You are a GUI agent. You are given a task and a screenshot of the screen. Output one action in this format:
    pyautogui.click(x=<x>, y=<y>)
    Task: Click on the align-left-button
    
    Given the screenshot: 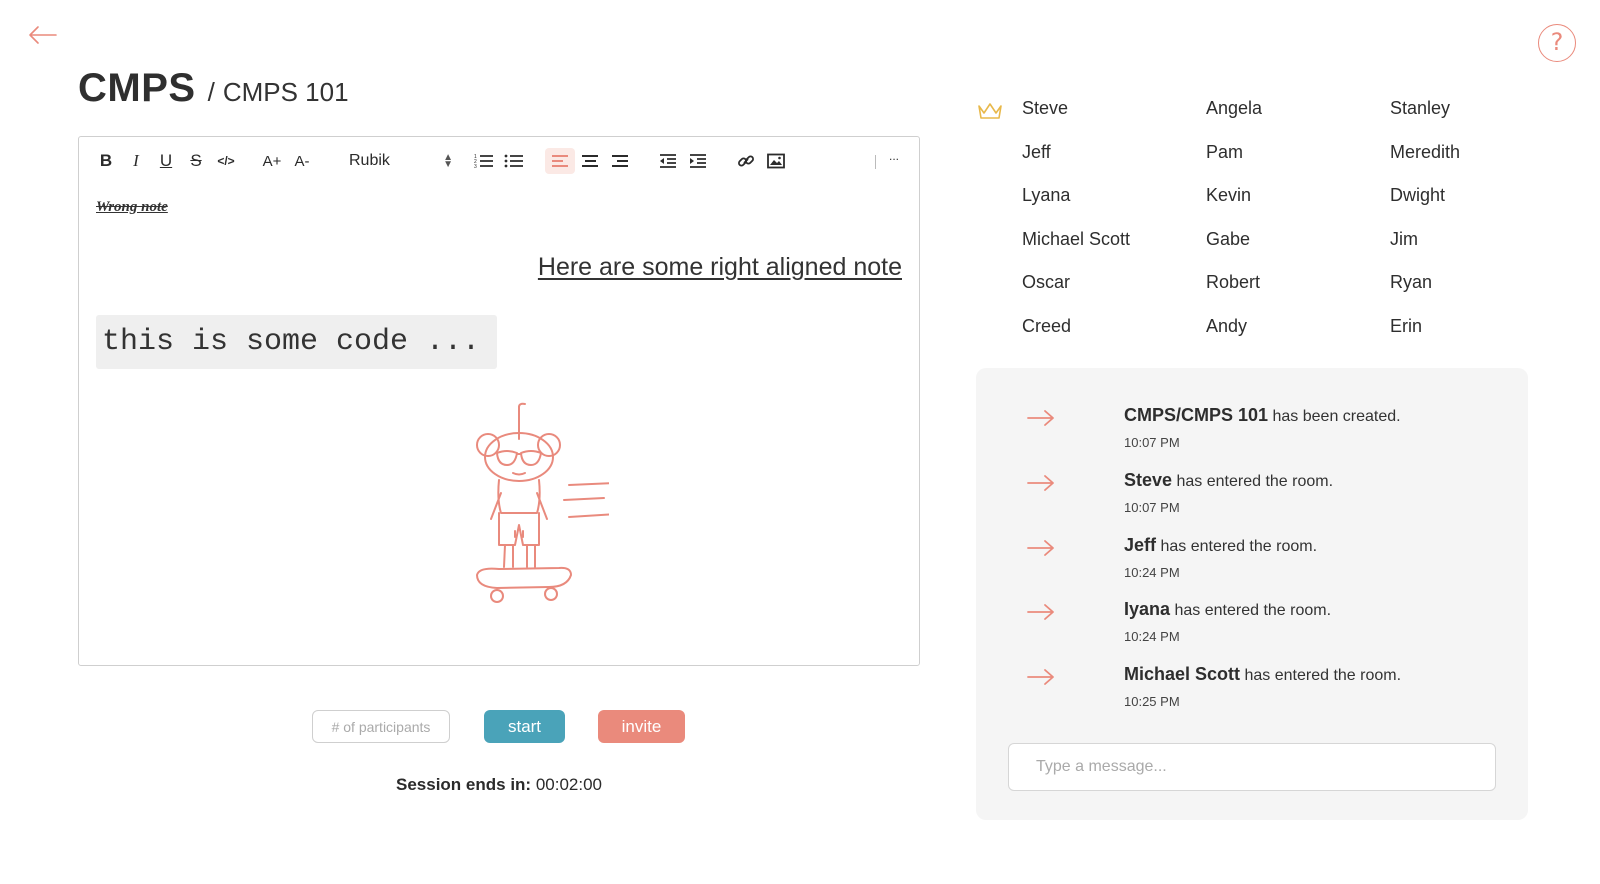 What is the action you would take?
    pyautogui.click(x=560, y=161)
    